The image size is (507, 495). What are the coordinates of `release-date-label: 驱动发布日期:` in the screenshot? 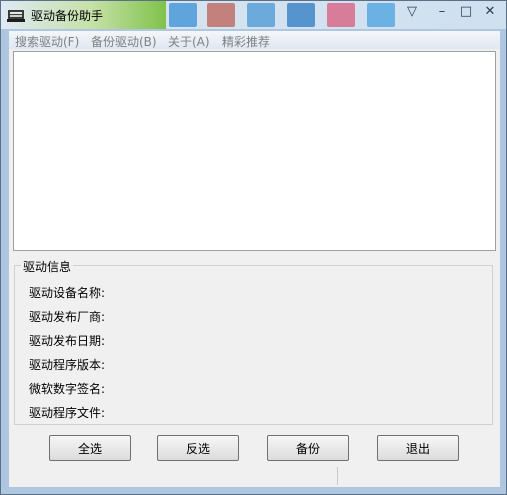 It's located at (67, 341).